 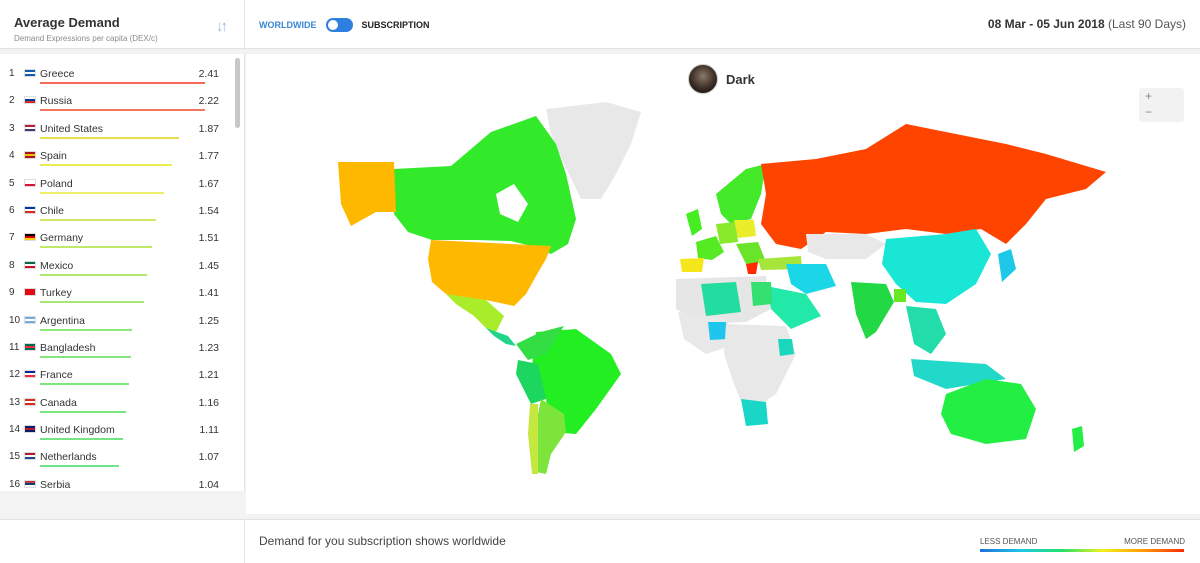 I want to click on ranking-row: 7 Germany 1.51, so click(x=116, y=240).